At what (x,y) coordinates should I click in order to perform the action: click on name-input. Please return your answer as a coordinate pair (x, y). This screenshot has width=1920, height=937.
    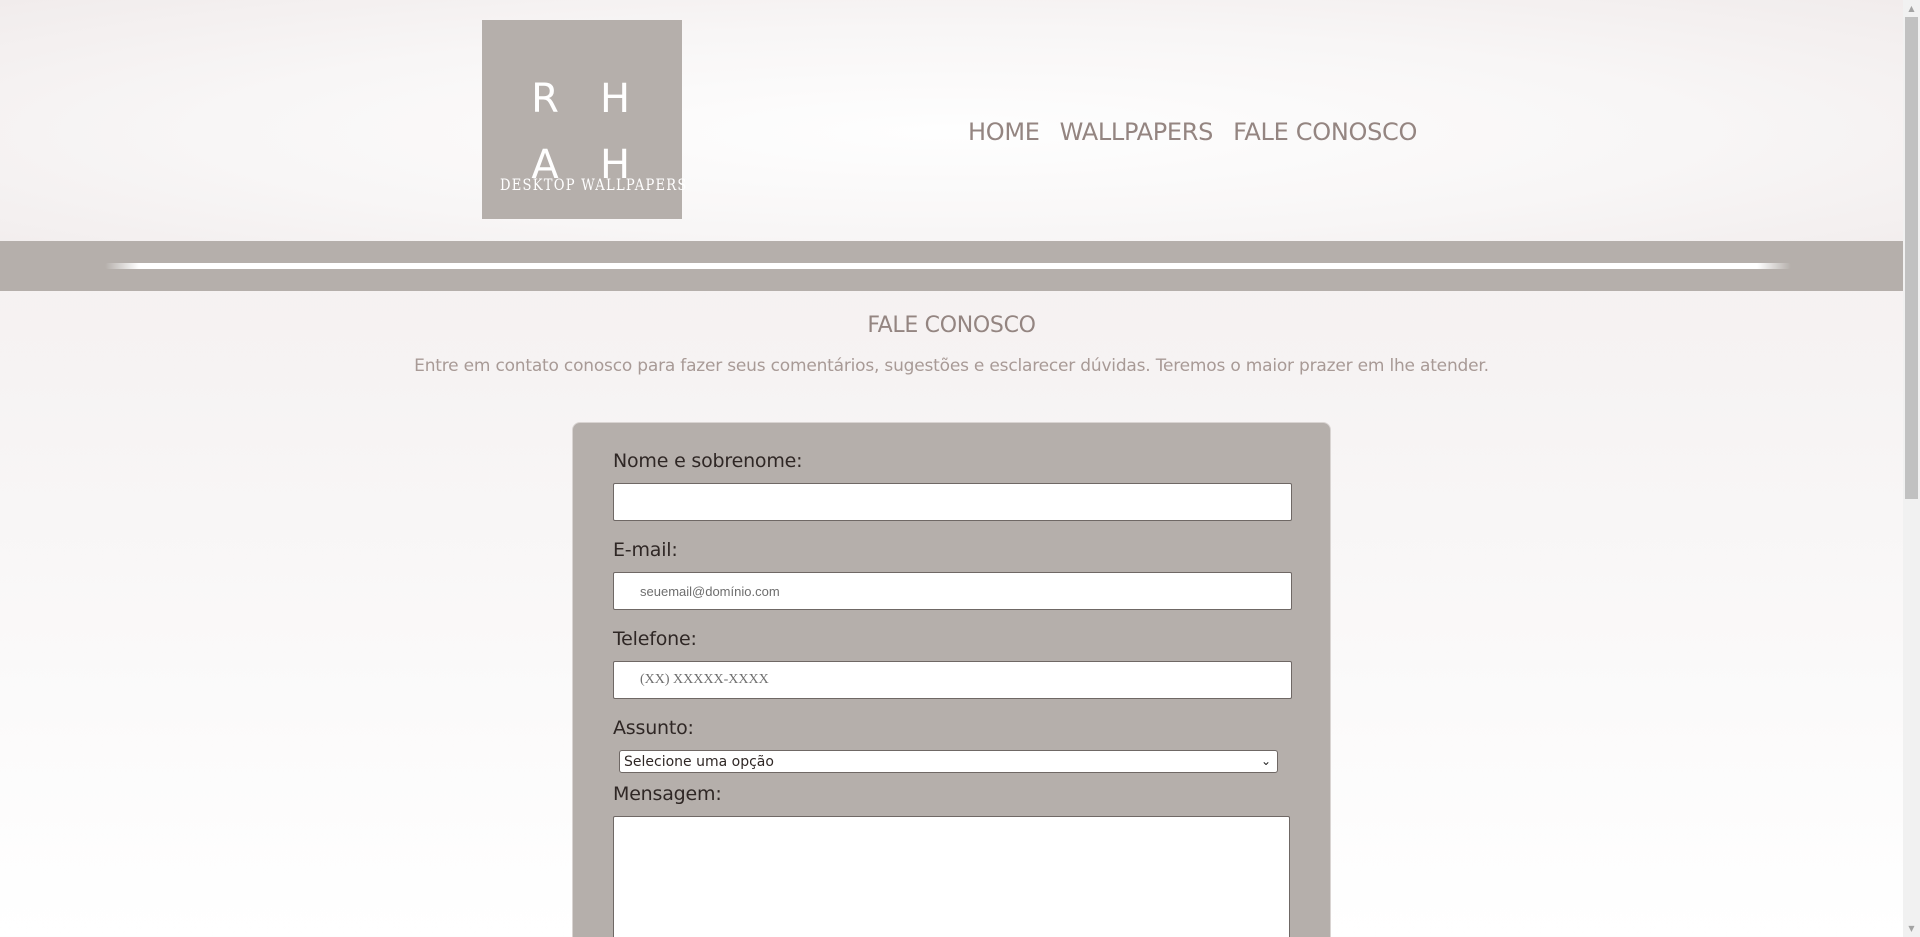
    Looking at the image, I should click on (952, 502).